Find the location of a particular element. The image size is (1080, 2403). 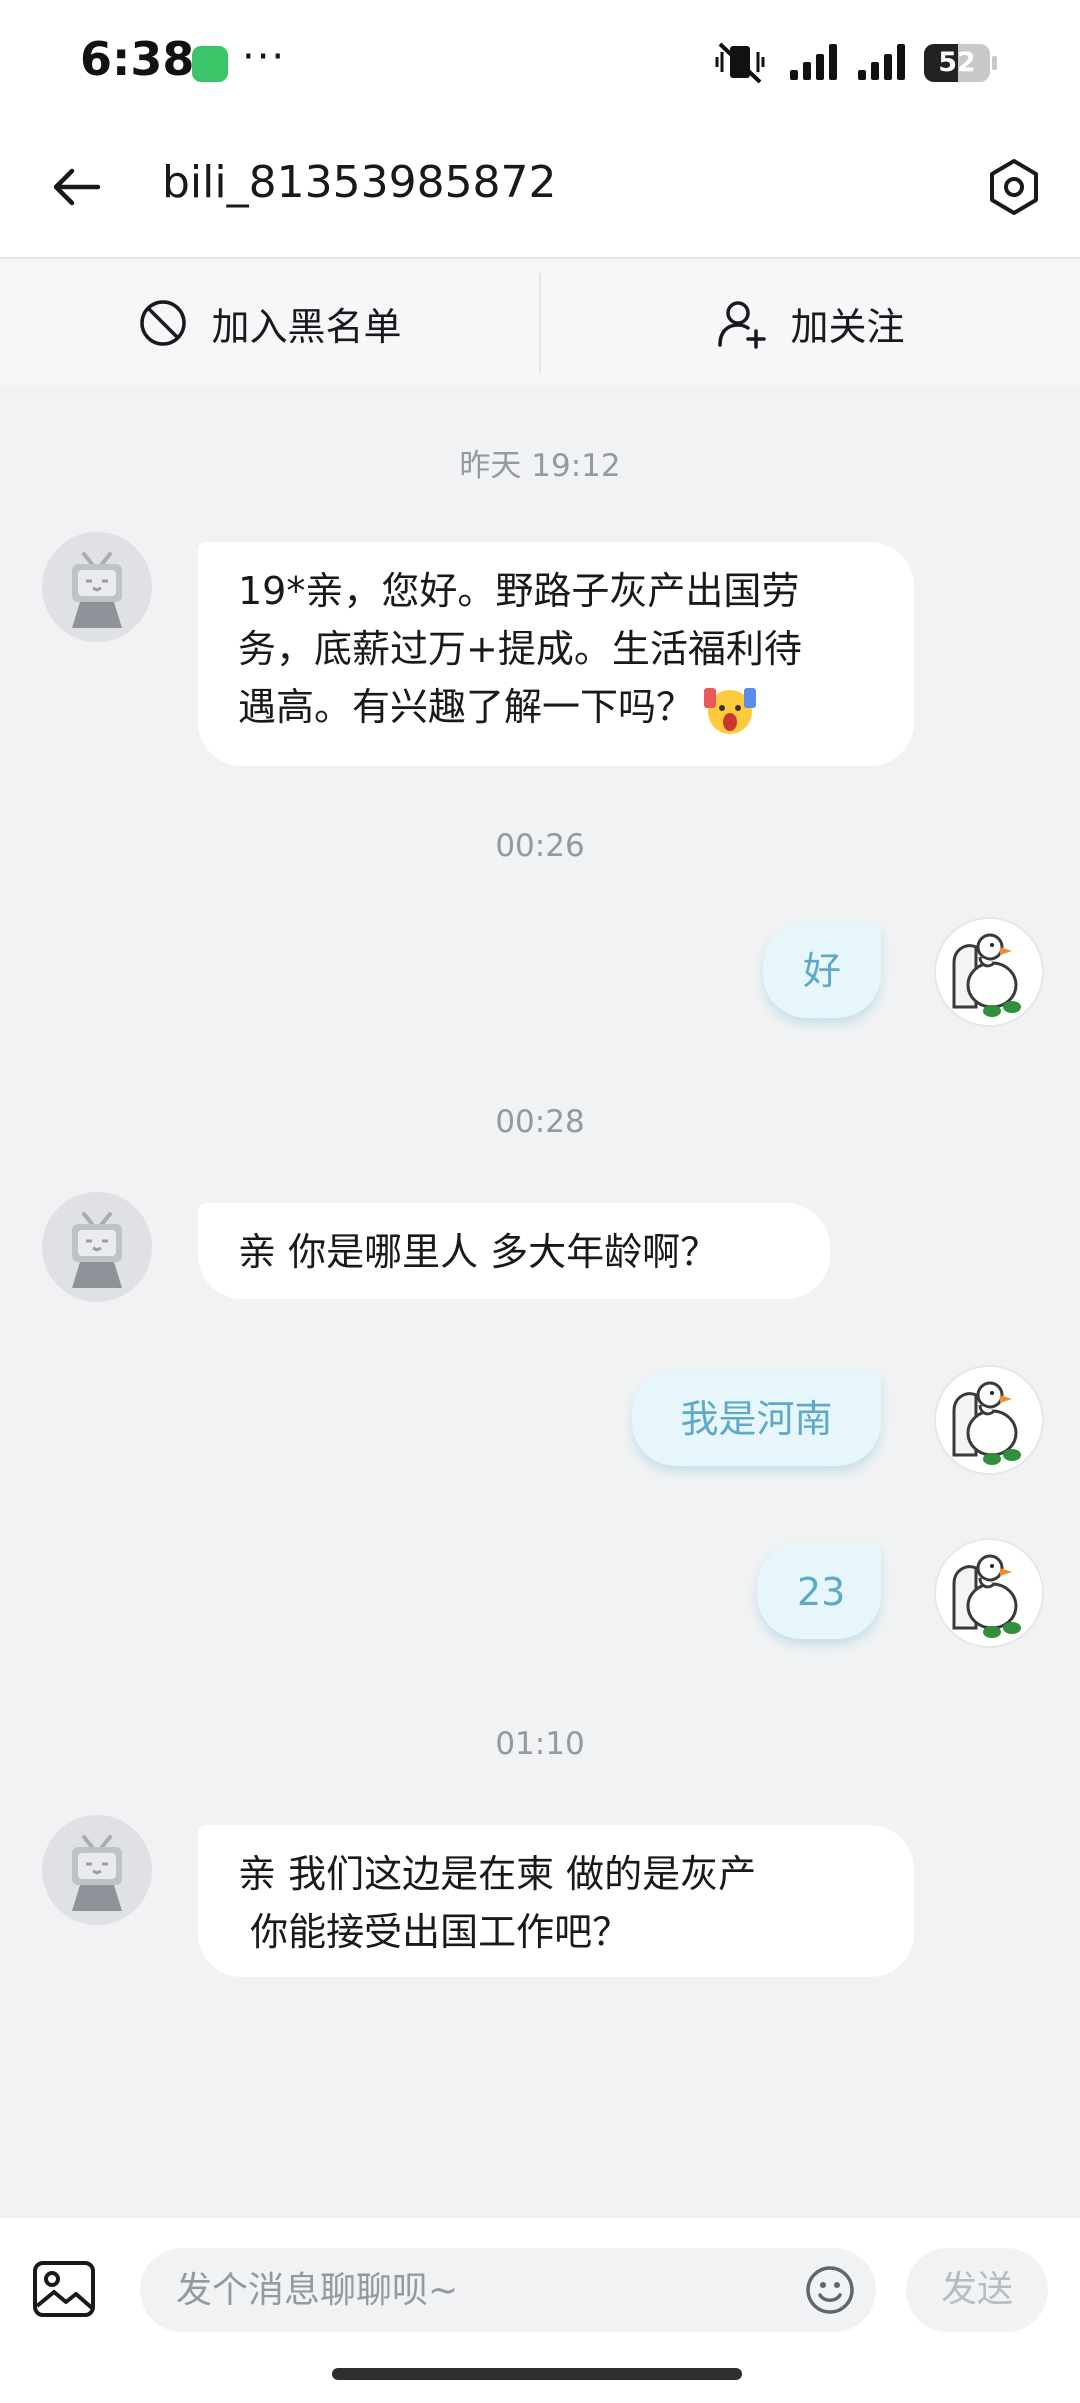

home-indicator is located at coordinates (537, 2374).